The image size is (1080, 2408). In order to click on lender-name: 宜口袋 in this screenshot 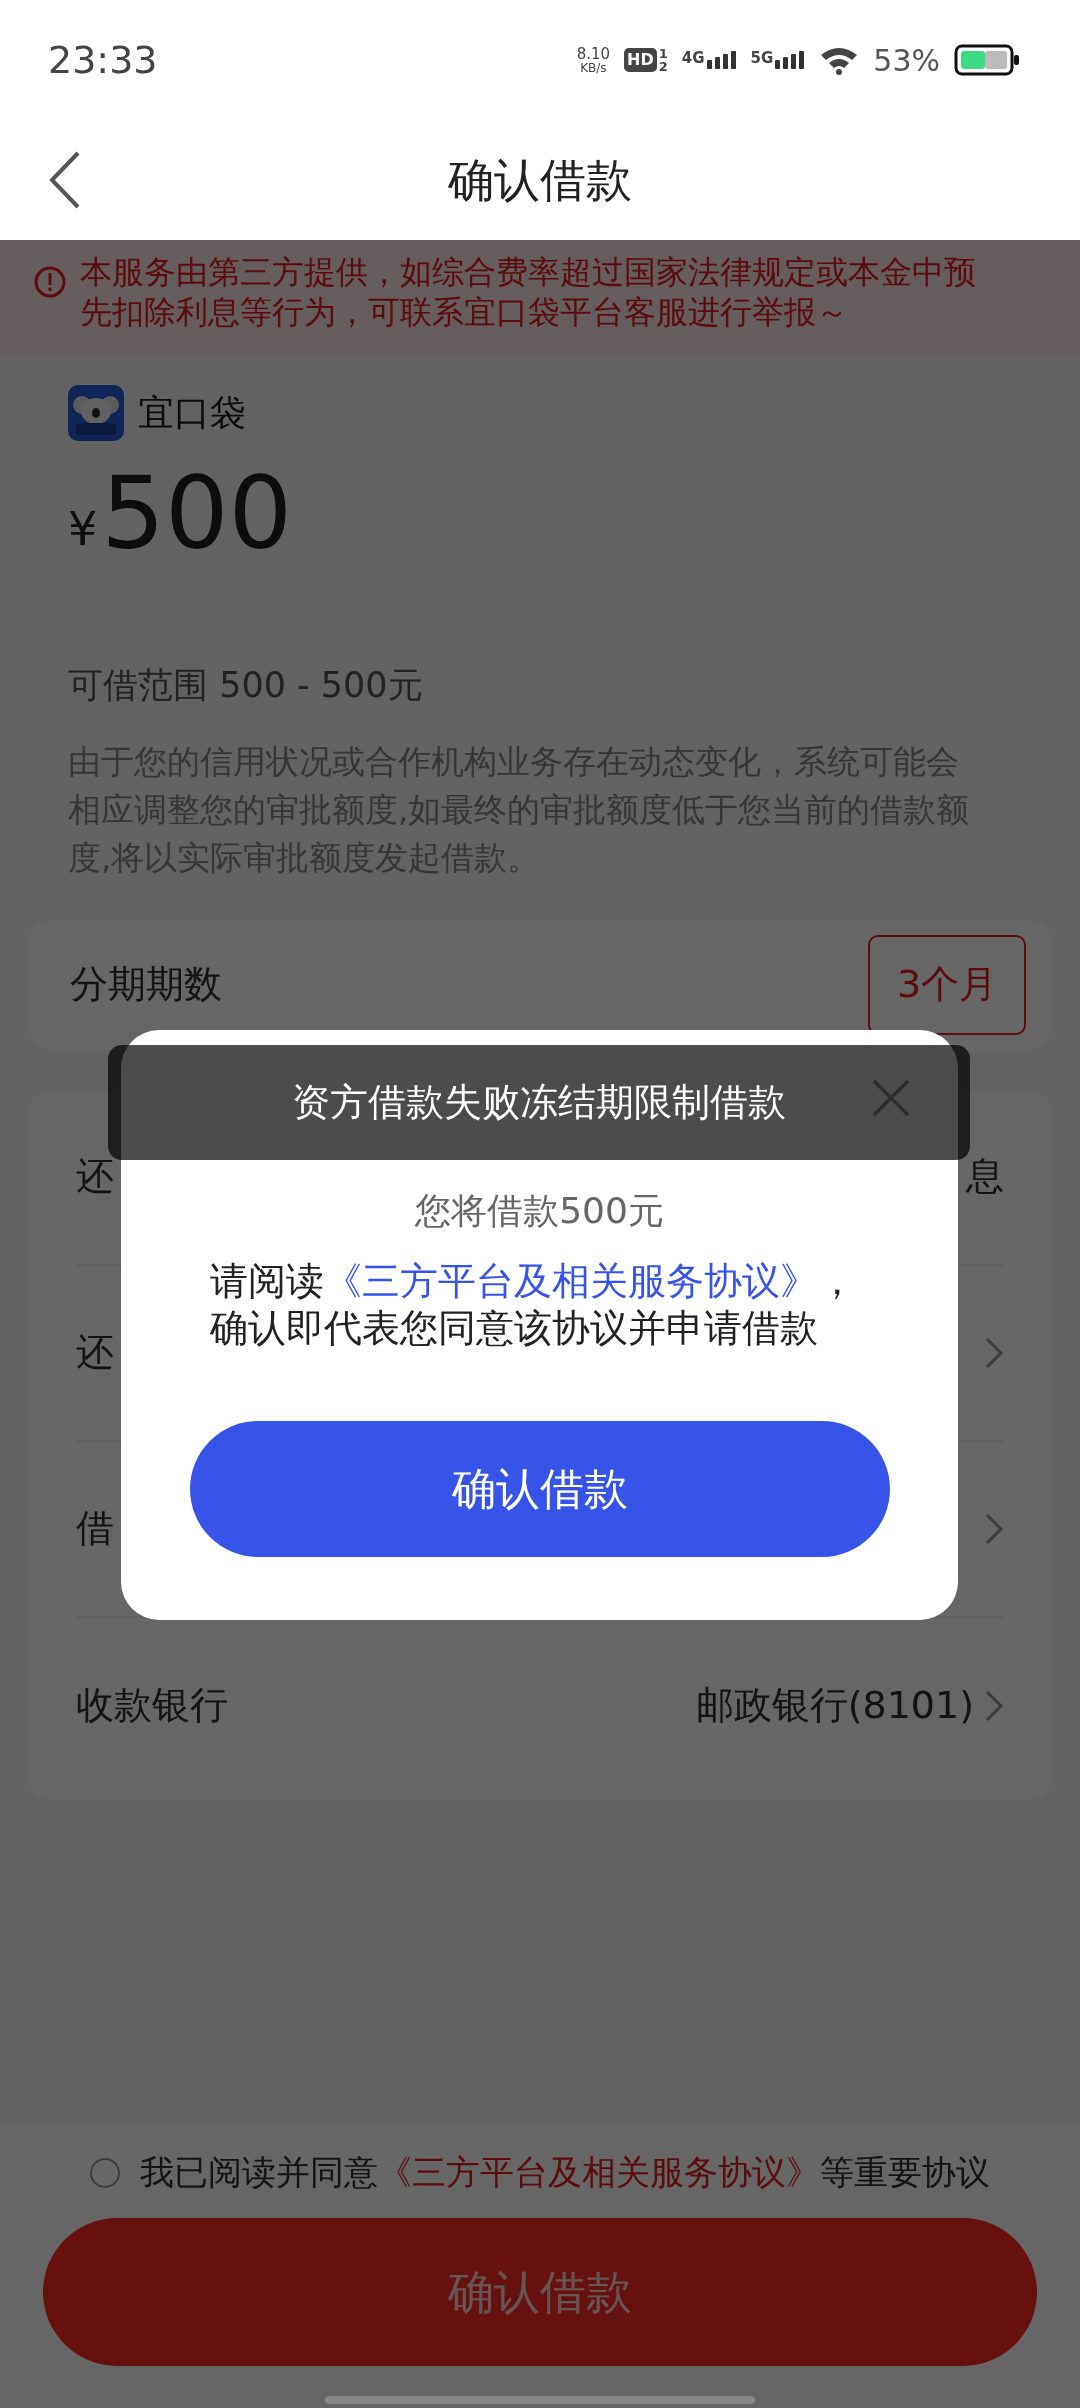, I will do `click(192, 413)`.